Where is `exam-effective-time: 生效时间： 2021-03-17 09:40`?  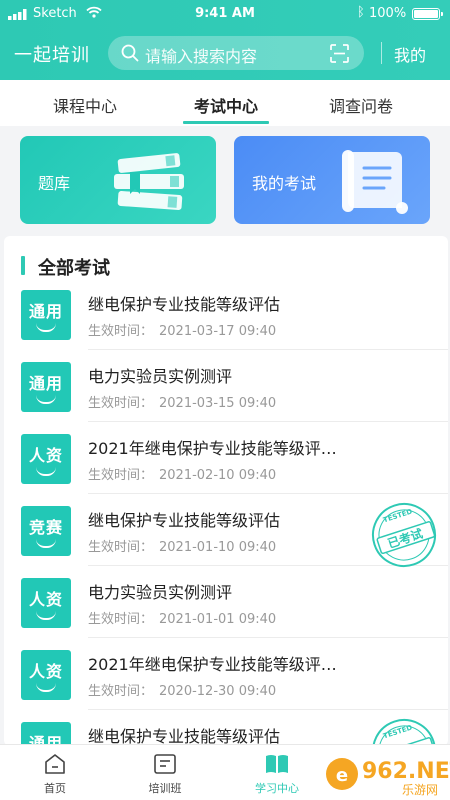 exam-effective-time: 生效时间： 2021-03-17 09:40 is located at coordinates (182, 329).